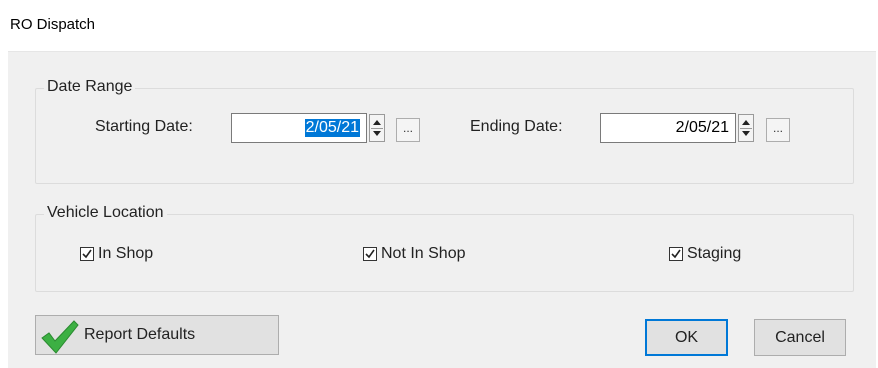 The height and width of the screenshot is (368, 878). What do you see at coordinates (423, 253) in the screenshot?
I see `not-in-shop-label: Not In Shop` at bounding box center [423, 253].